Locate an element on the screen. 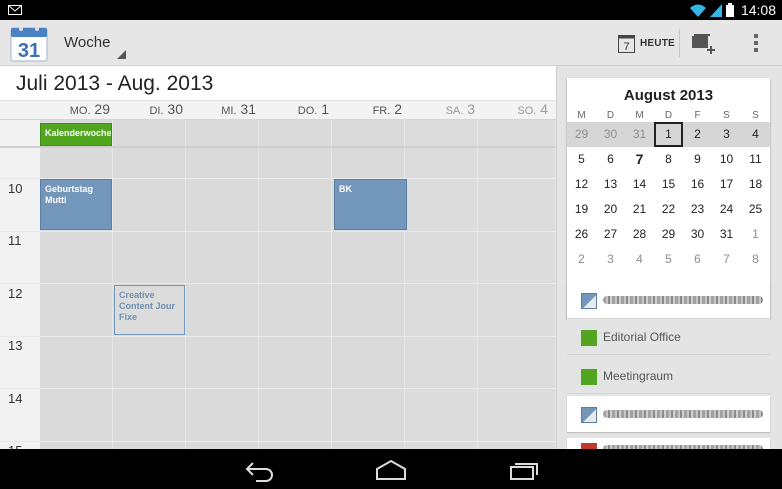 The width and height of the screenshot is (782, 489). gmail-notification-icon is located at coordinates (15, 10).